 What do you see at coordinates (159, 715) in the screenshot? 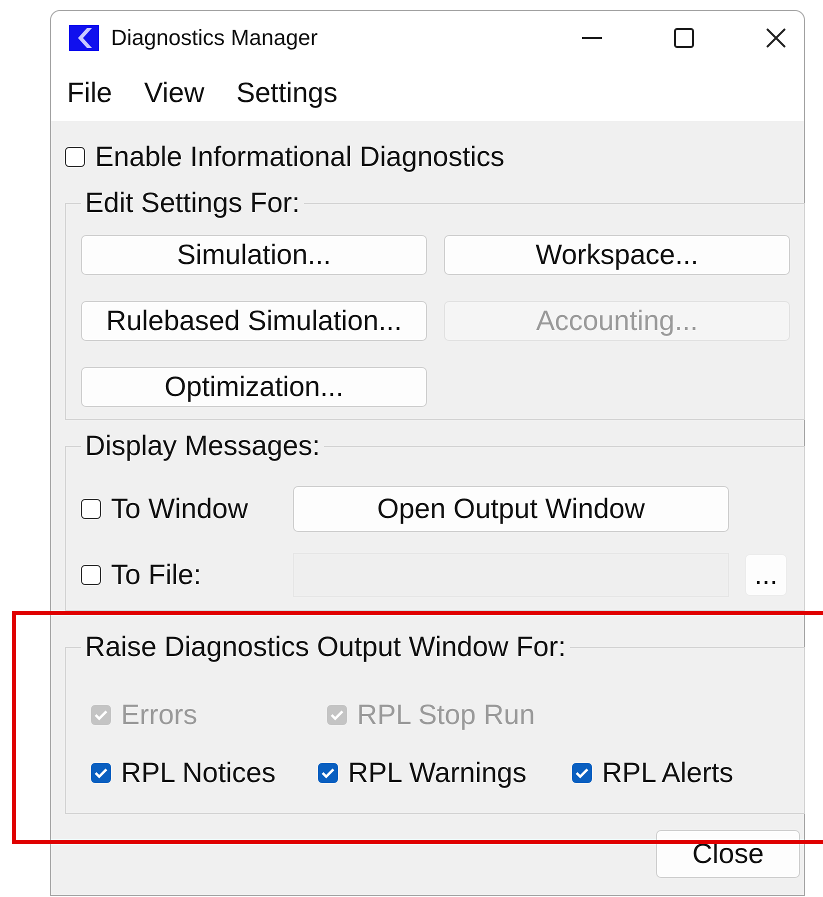
I see `checkbox-label: Errors` at bounding box center [159, 715].